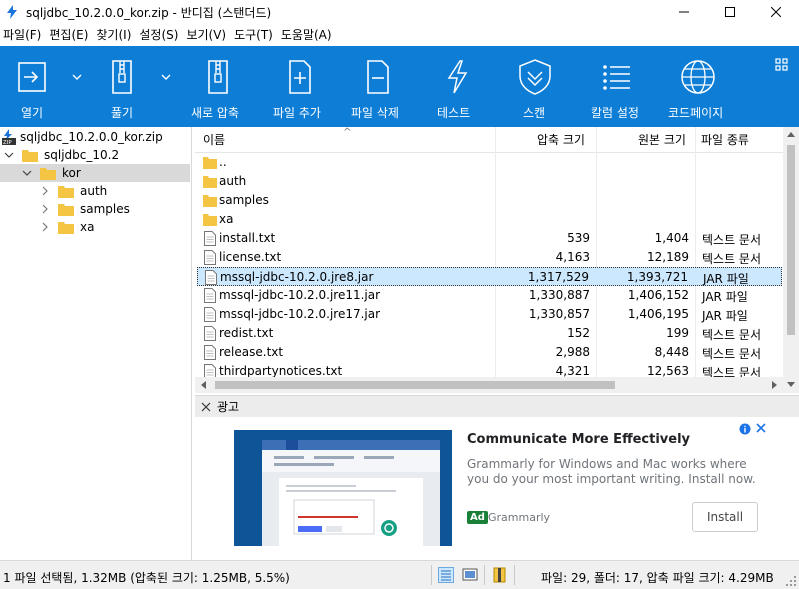 This screenshot has height=589, width=799. I want to click on close-button, so click(776, 12).